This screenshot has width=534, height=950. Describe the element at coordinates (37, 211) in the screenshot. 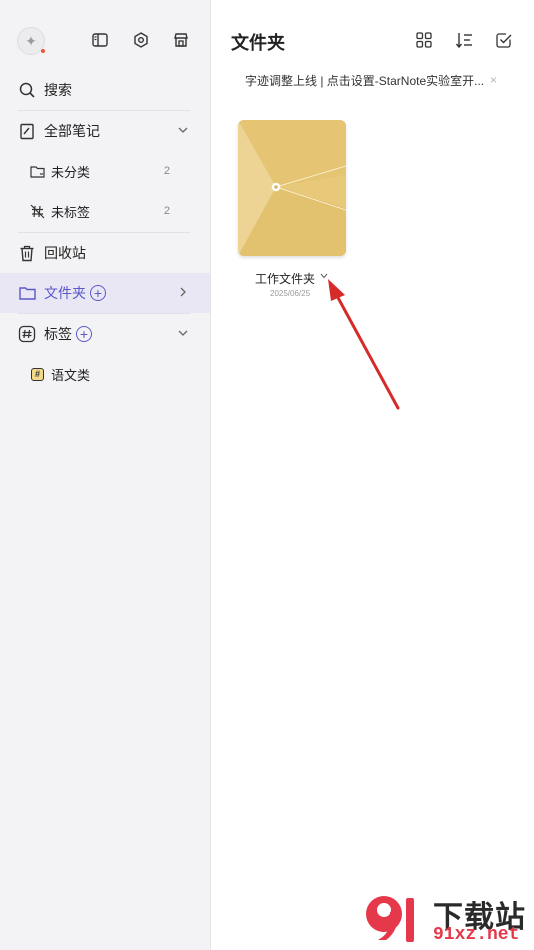

I see `no-tag-icon` at that location.